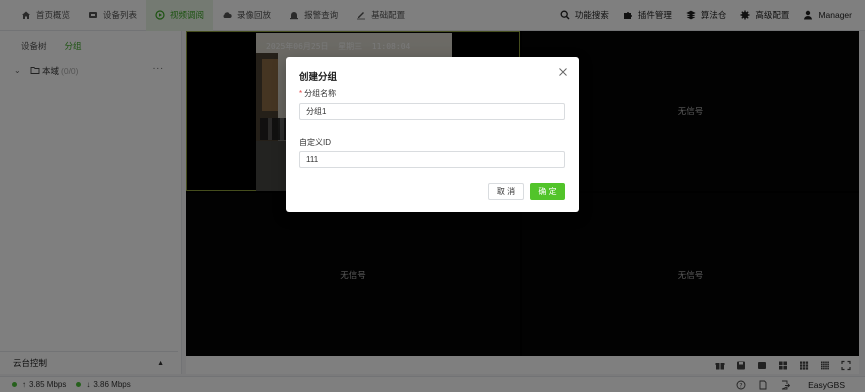 The height and width of the screenshot is (392, 865). I want to click on group-name-input: 分组1, so click(432, 111).